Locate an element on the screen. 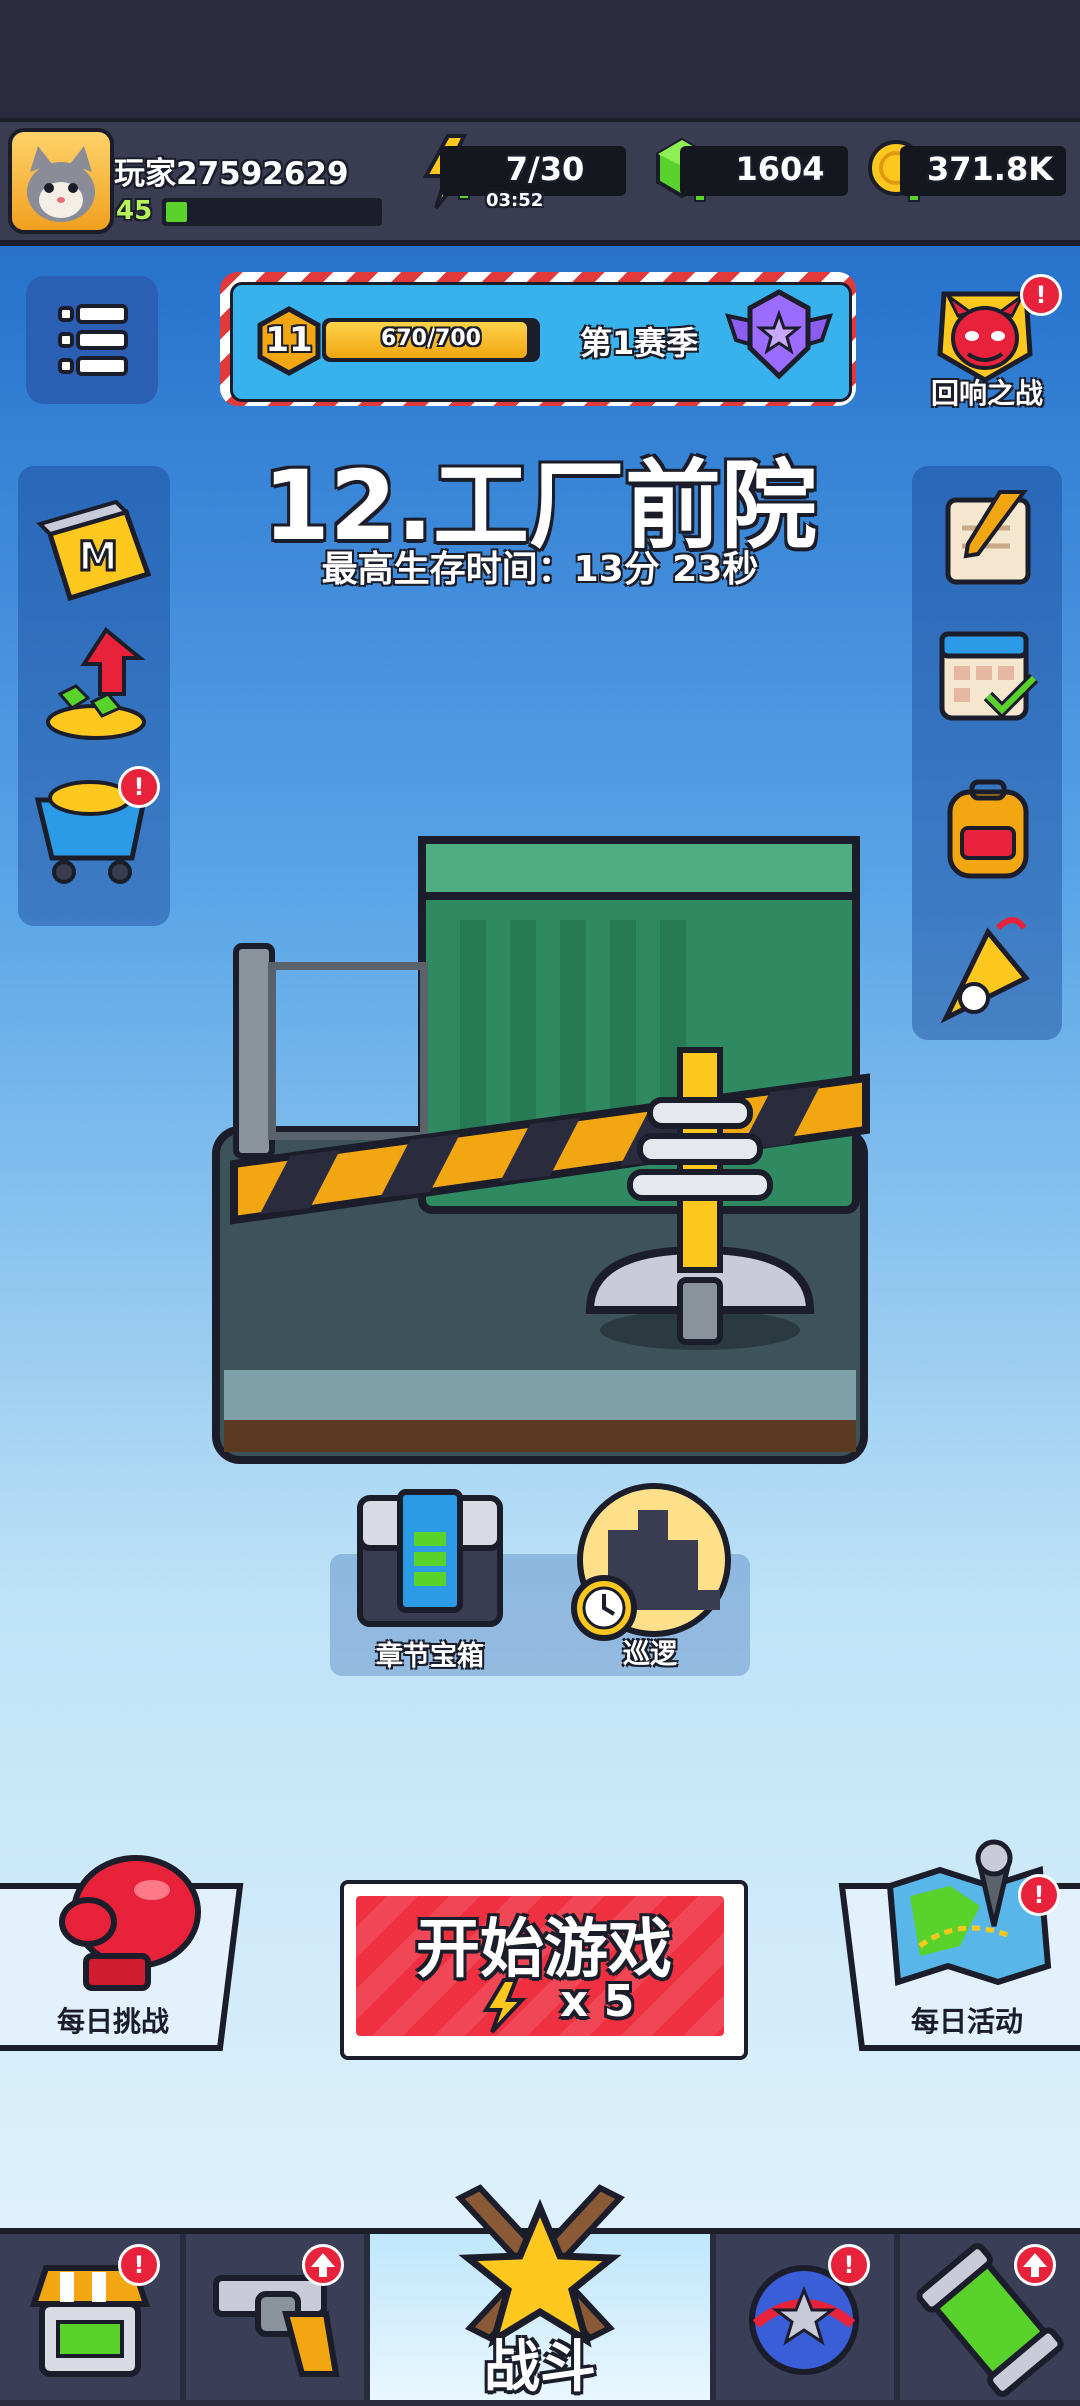 This screenshot has height=2406, width=1080. nav-shop-alert-badge: ! is located at coordinates (139, 2265).